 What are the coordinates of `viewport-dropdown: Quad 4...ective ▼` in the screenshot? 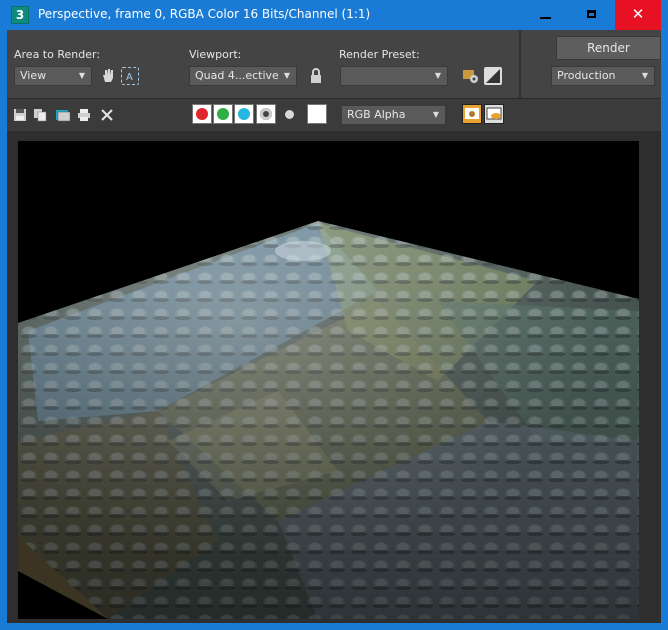 It's located at (243, 76).